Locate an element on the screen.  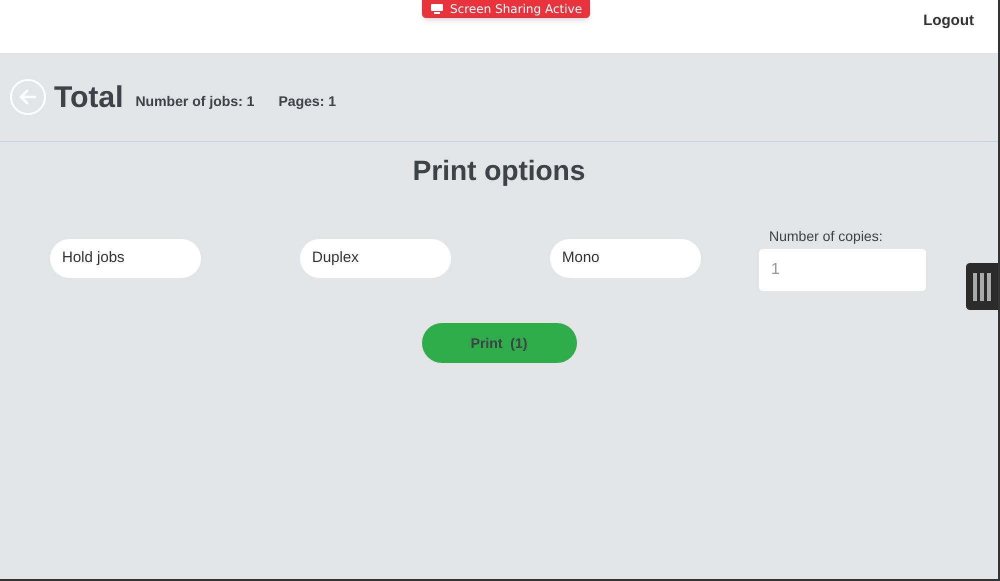
grip-icon is located at coordinates (982, 286).